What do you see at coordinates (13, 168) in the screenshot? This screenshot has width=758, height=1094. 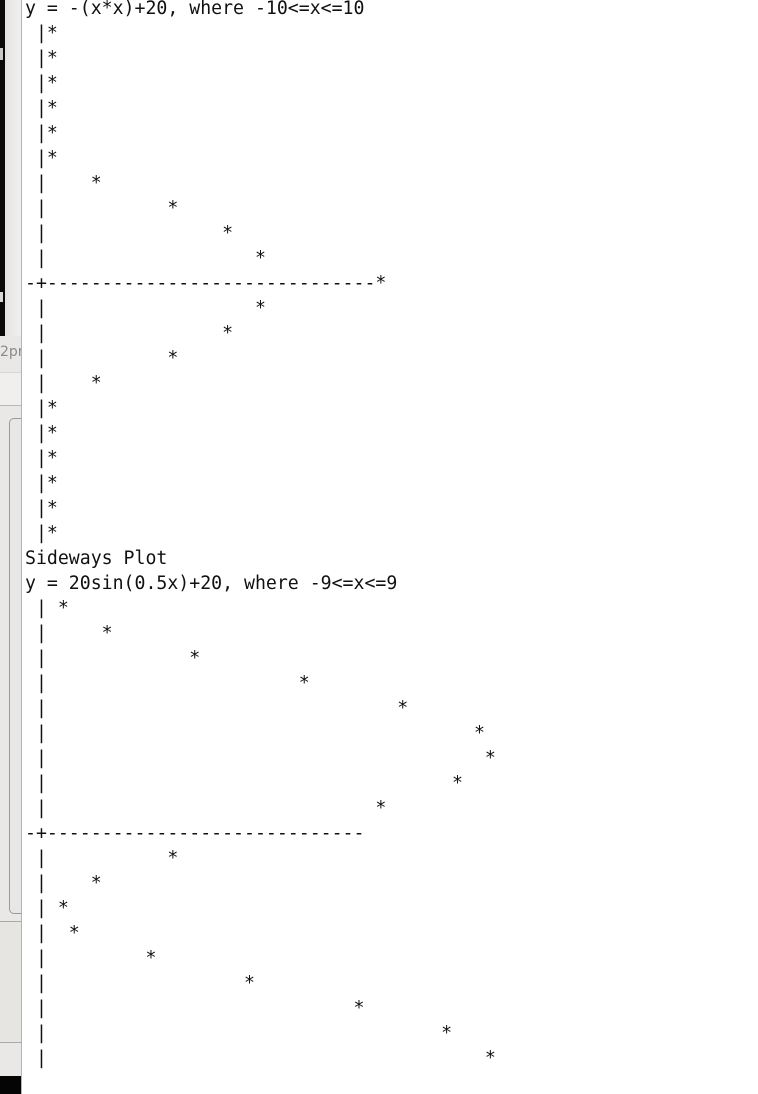 I see `background-panel-strip` at bounding box center [13, 168].